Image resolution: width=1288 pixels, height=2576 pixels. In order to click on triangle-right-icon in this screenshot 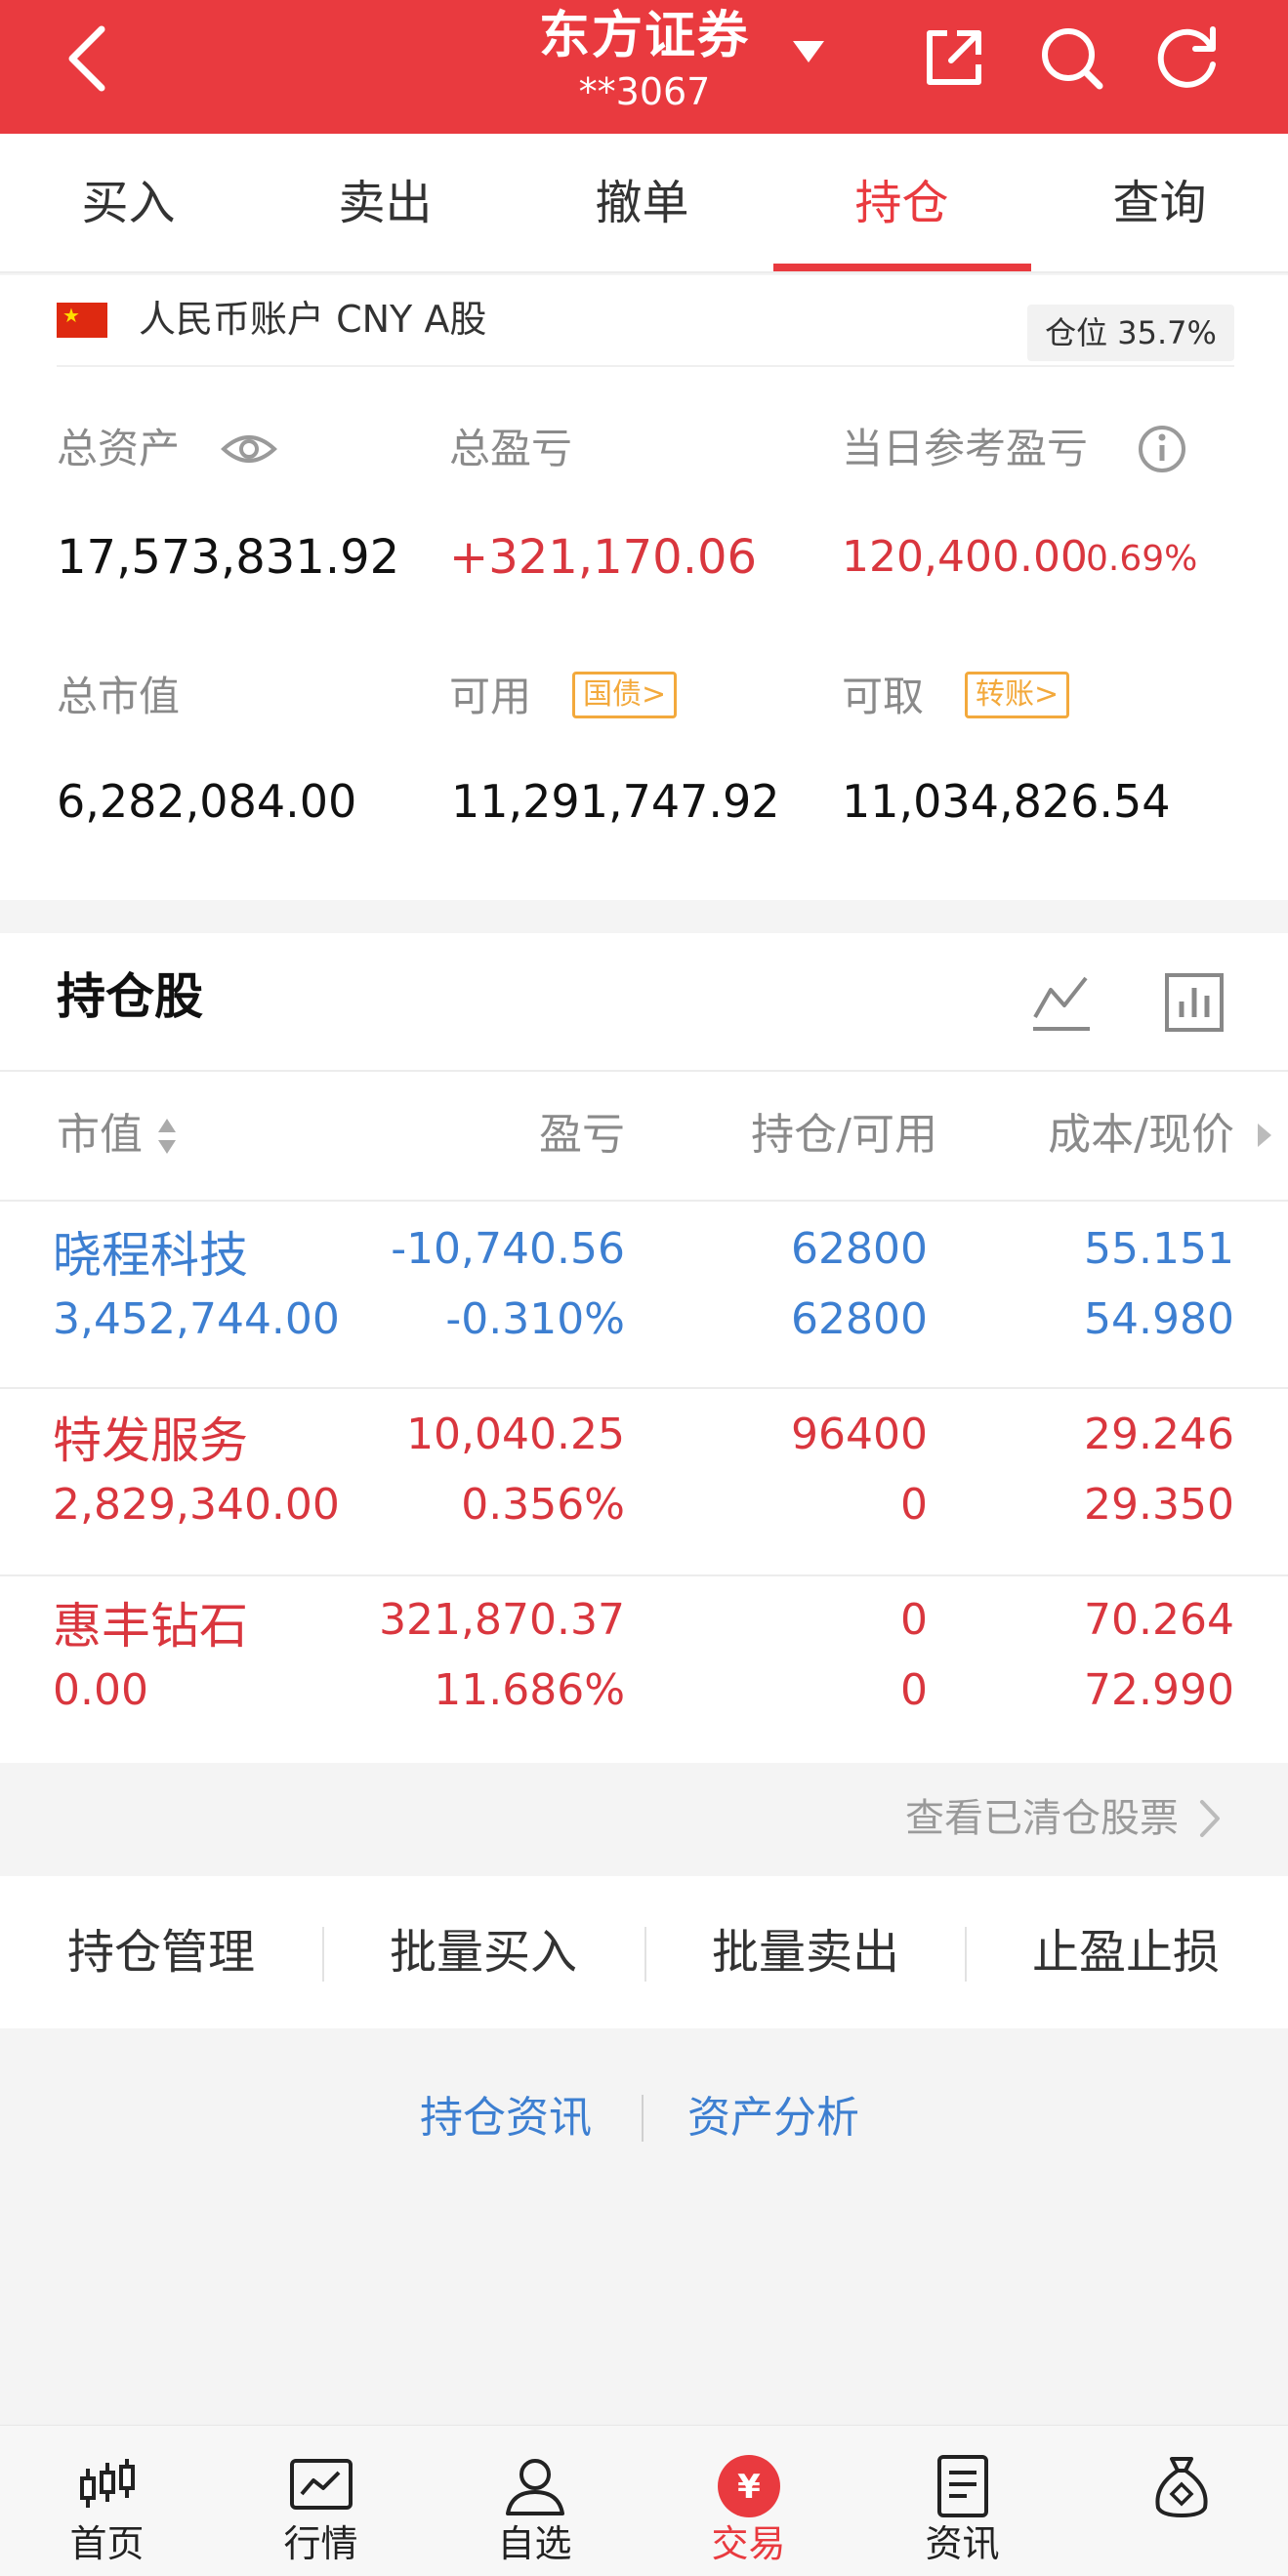, I will do `click(1264, 1135)`.